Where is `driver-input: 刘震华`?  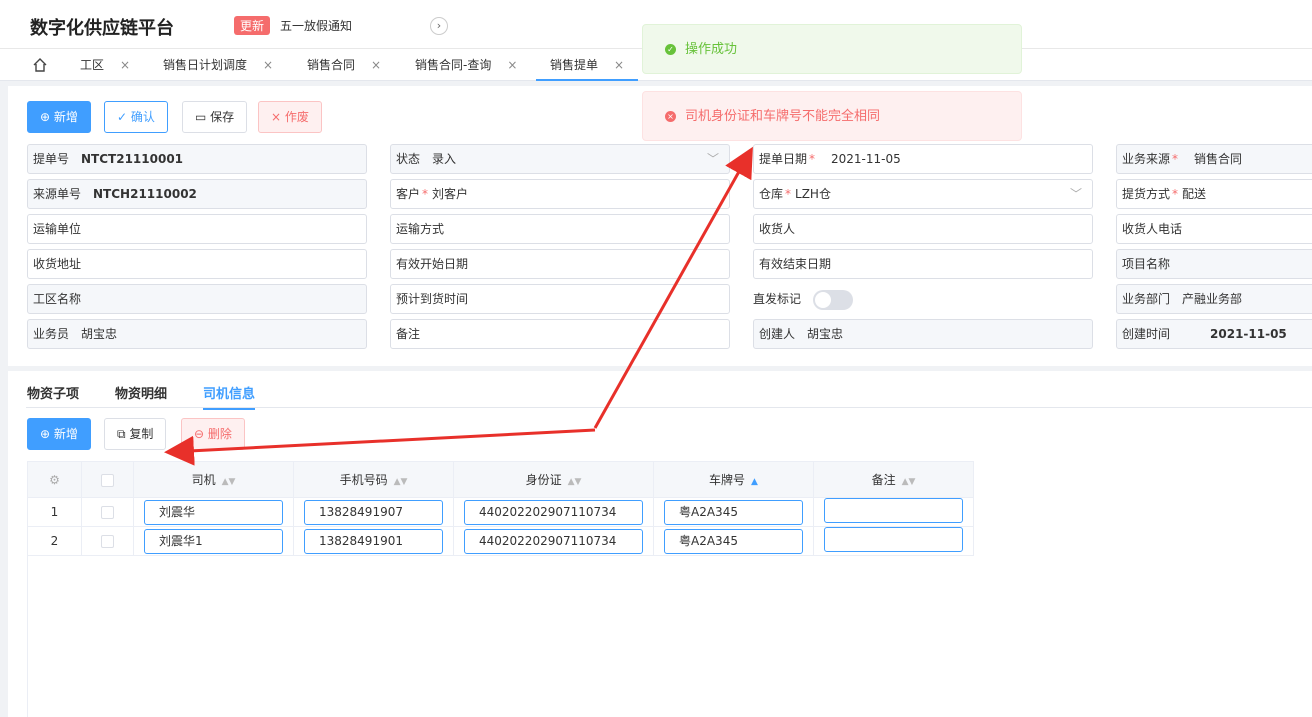 driver-input: 刘震华 is located at coordinates (213, 512).